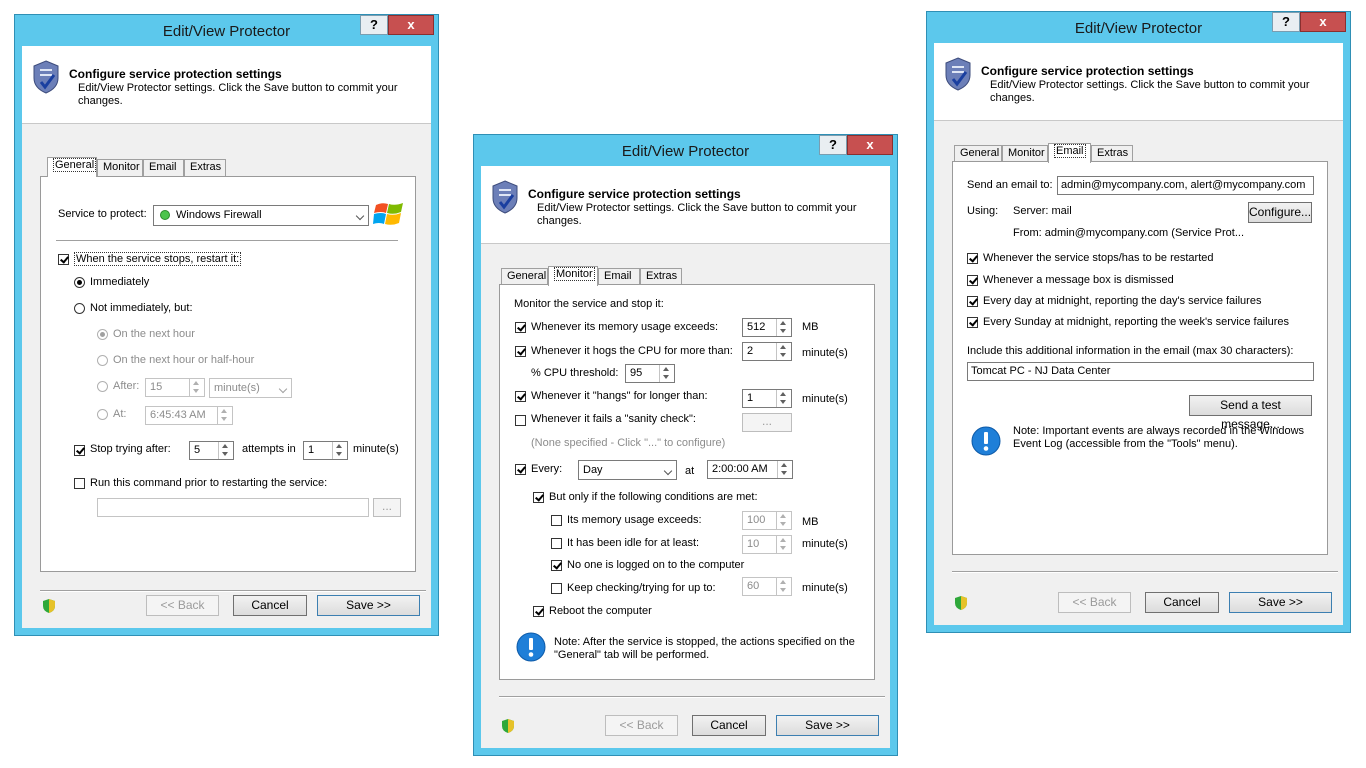  I want to click on run-command-input, so click(233, 507).